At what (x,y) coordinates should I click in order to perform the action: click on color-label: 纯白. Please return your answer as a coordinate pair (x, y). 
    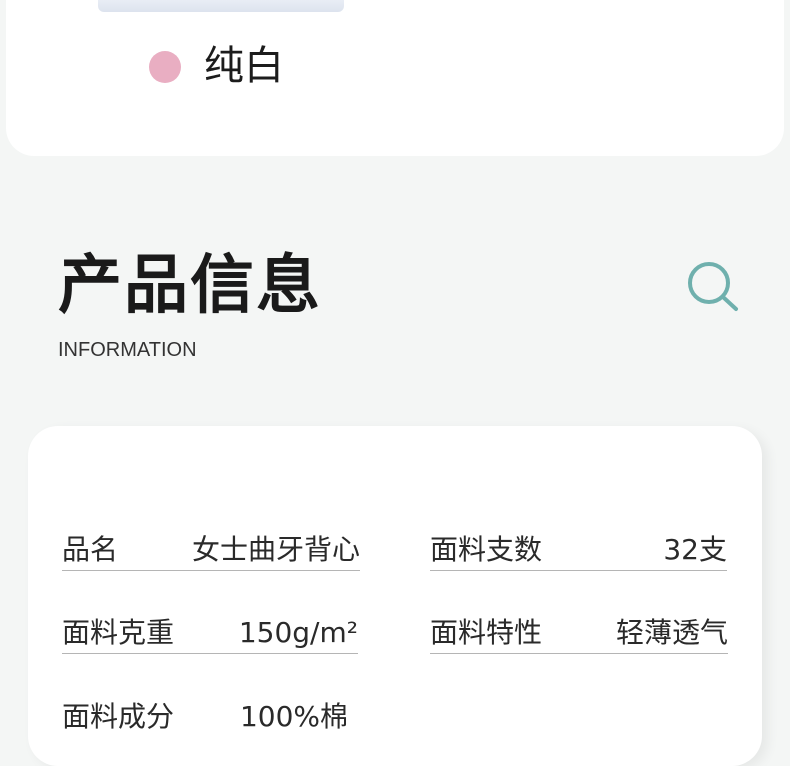
    Looking at the image, I should click on (244, 66).